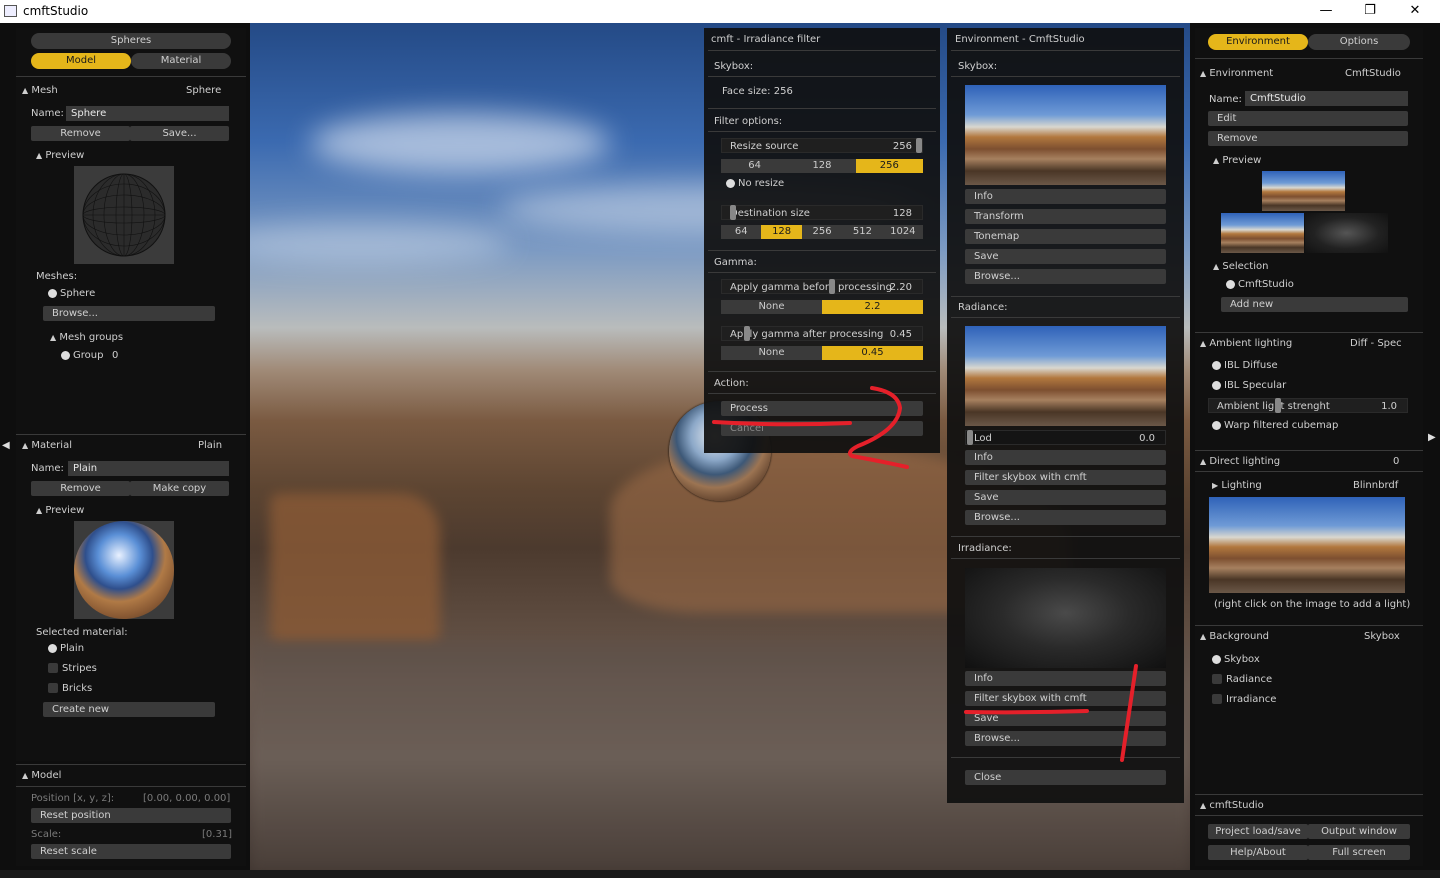 The image size is (1440, 878). What do you see at coordinates (1026, 712) in the screenshot?
I see `annotation-underline-filter` at bounding box center [1026, 712].